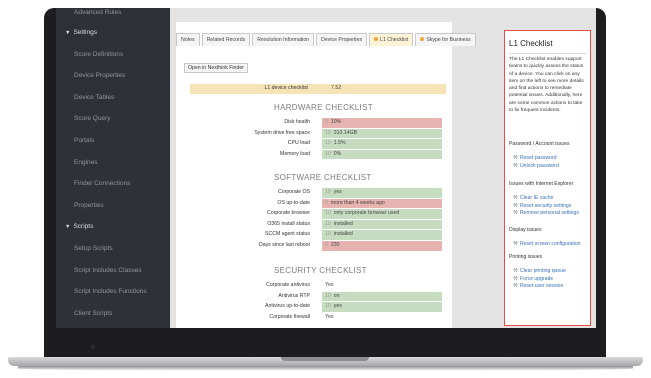  I want to click on sidebar-item-label: Scripts, so click(83, 227).